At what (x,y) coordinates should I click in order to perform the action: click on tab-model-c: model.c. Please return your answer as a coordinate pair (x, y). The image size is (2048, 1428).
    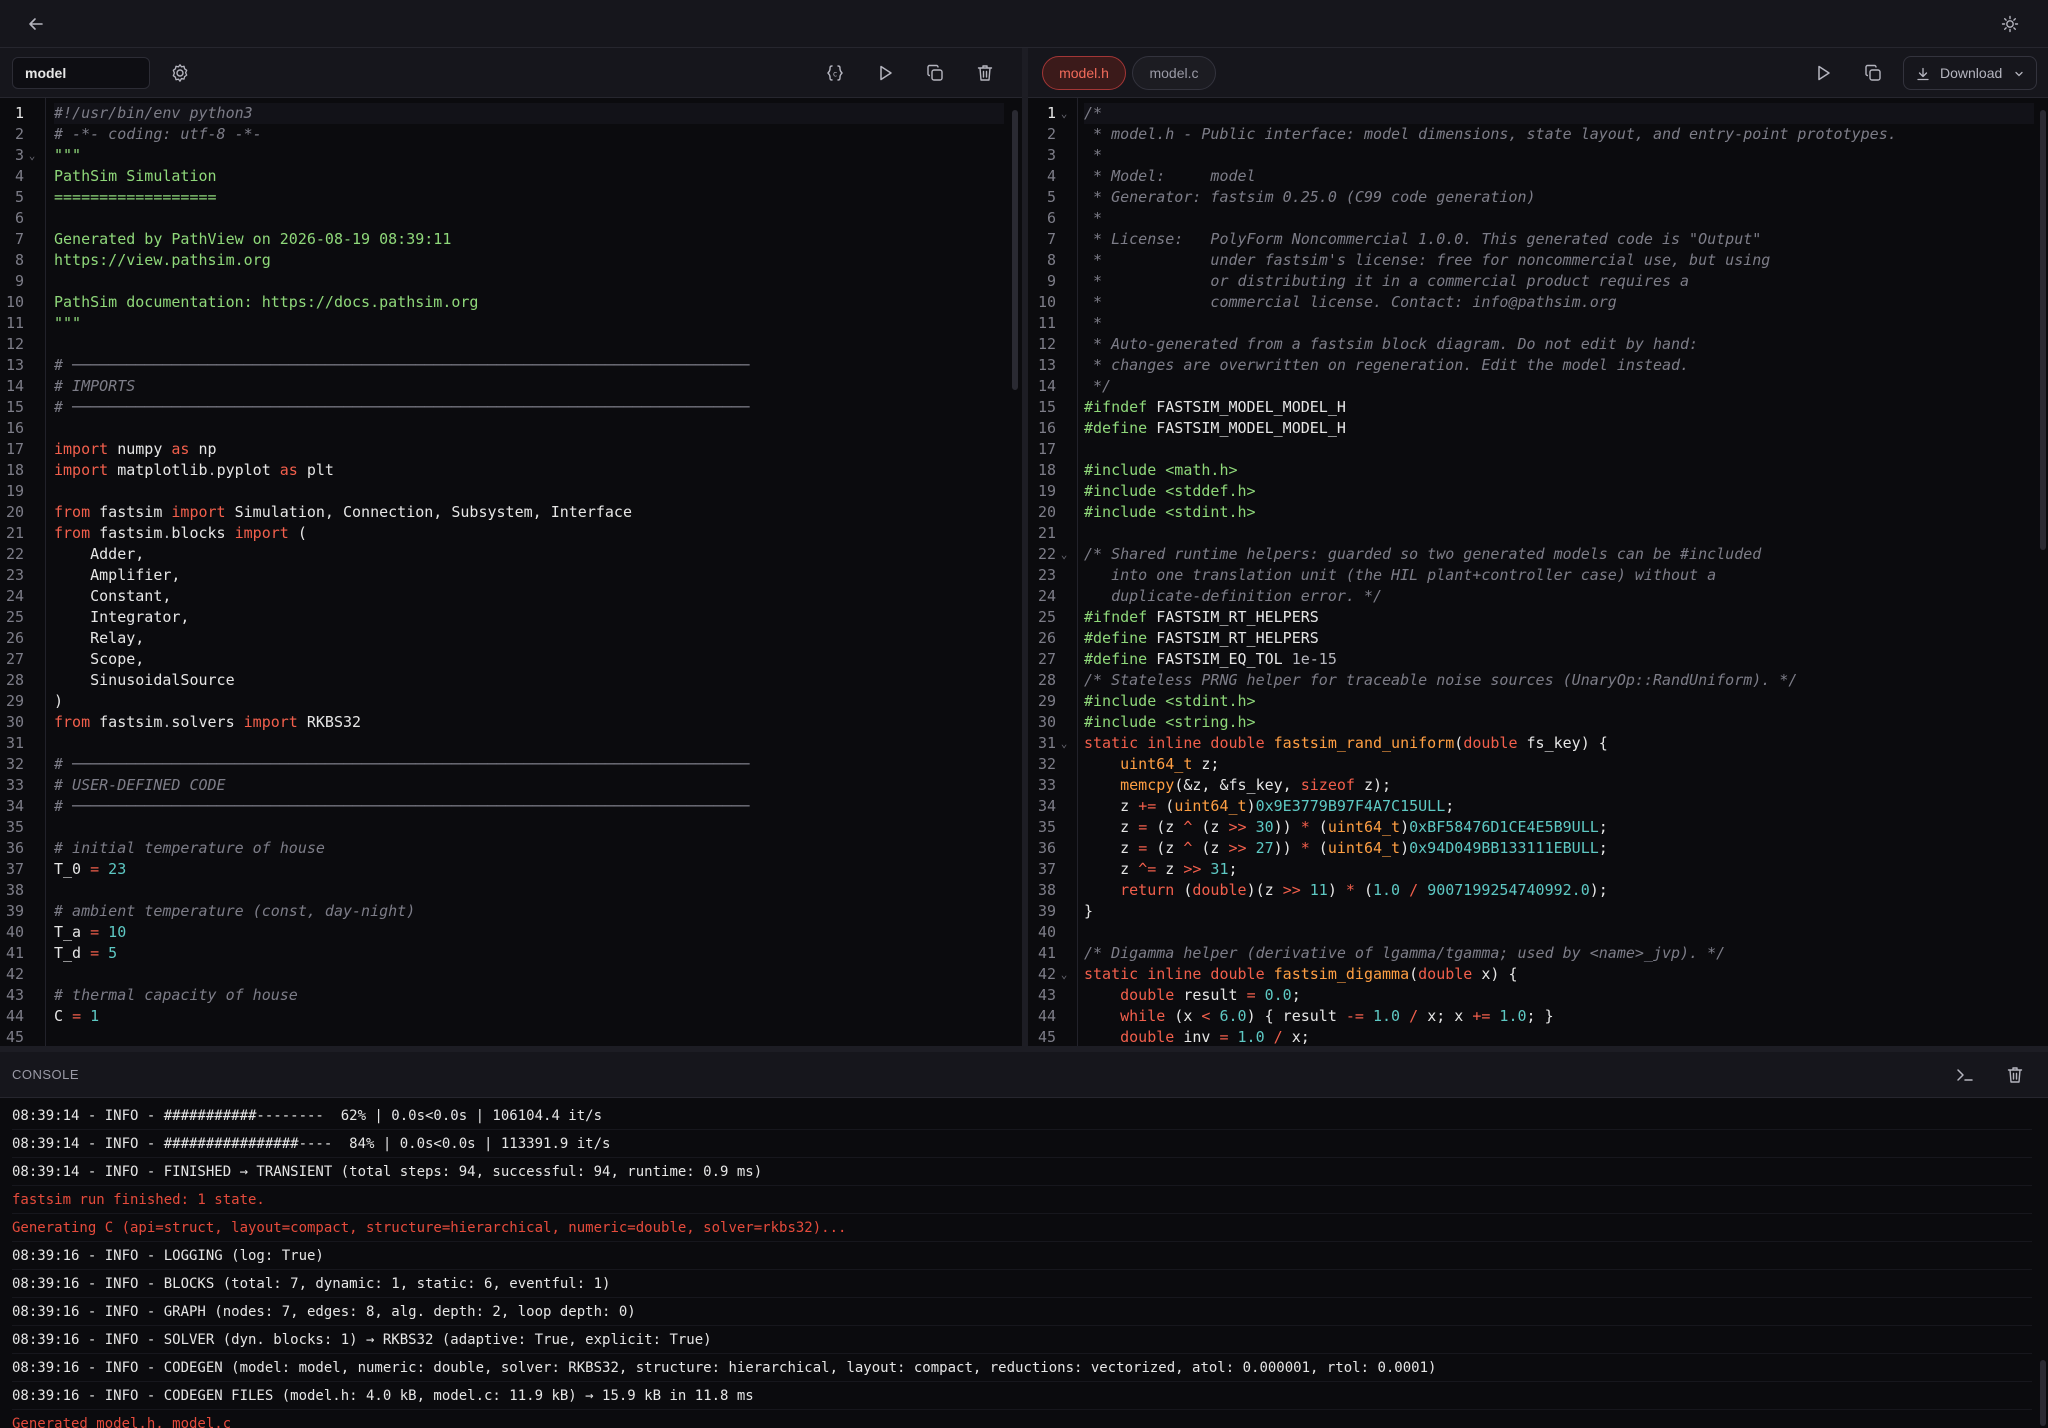
    Looking at the image, I should click on (1174, 73).